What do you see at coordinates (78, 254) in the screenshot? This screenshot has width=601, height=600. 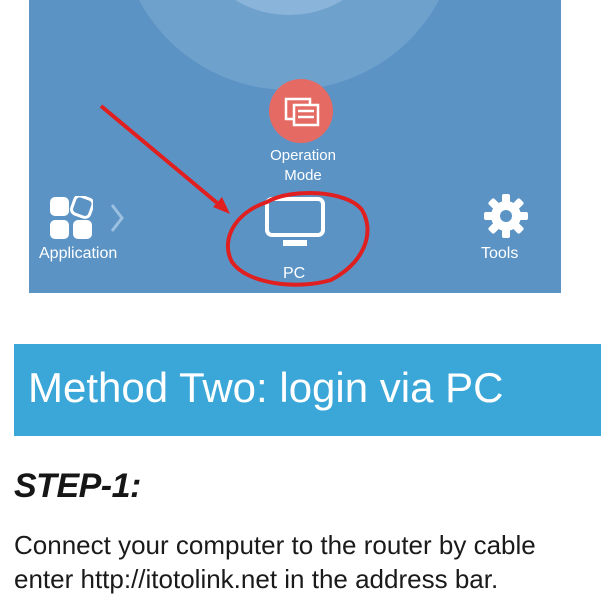 I see `application-label: Application` at bounding box center [78, 254].